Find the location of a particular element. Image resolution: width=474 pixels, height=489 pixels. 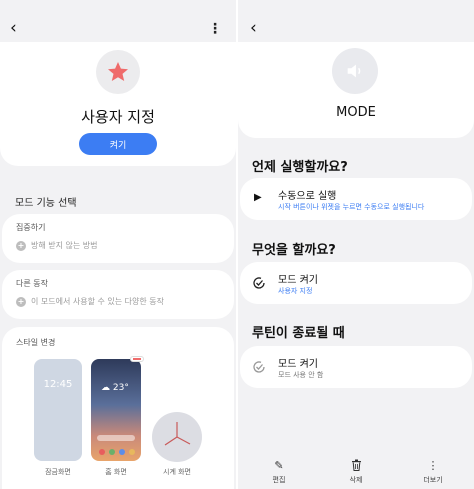

more-vertical-icon: ⋮ is located at coordinates (433, 465).